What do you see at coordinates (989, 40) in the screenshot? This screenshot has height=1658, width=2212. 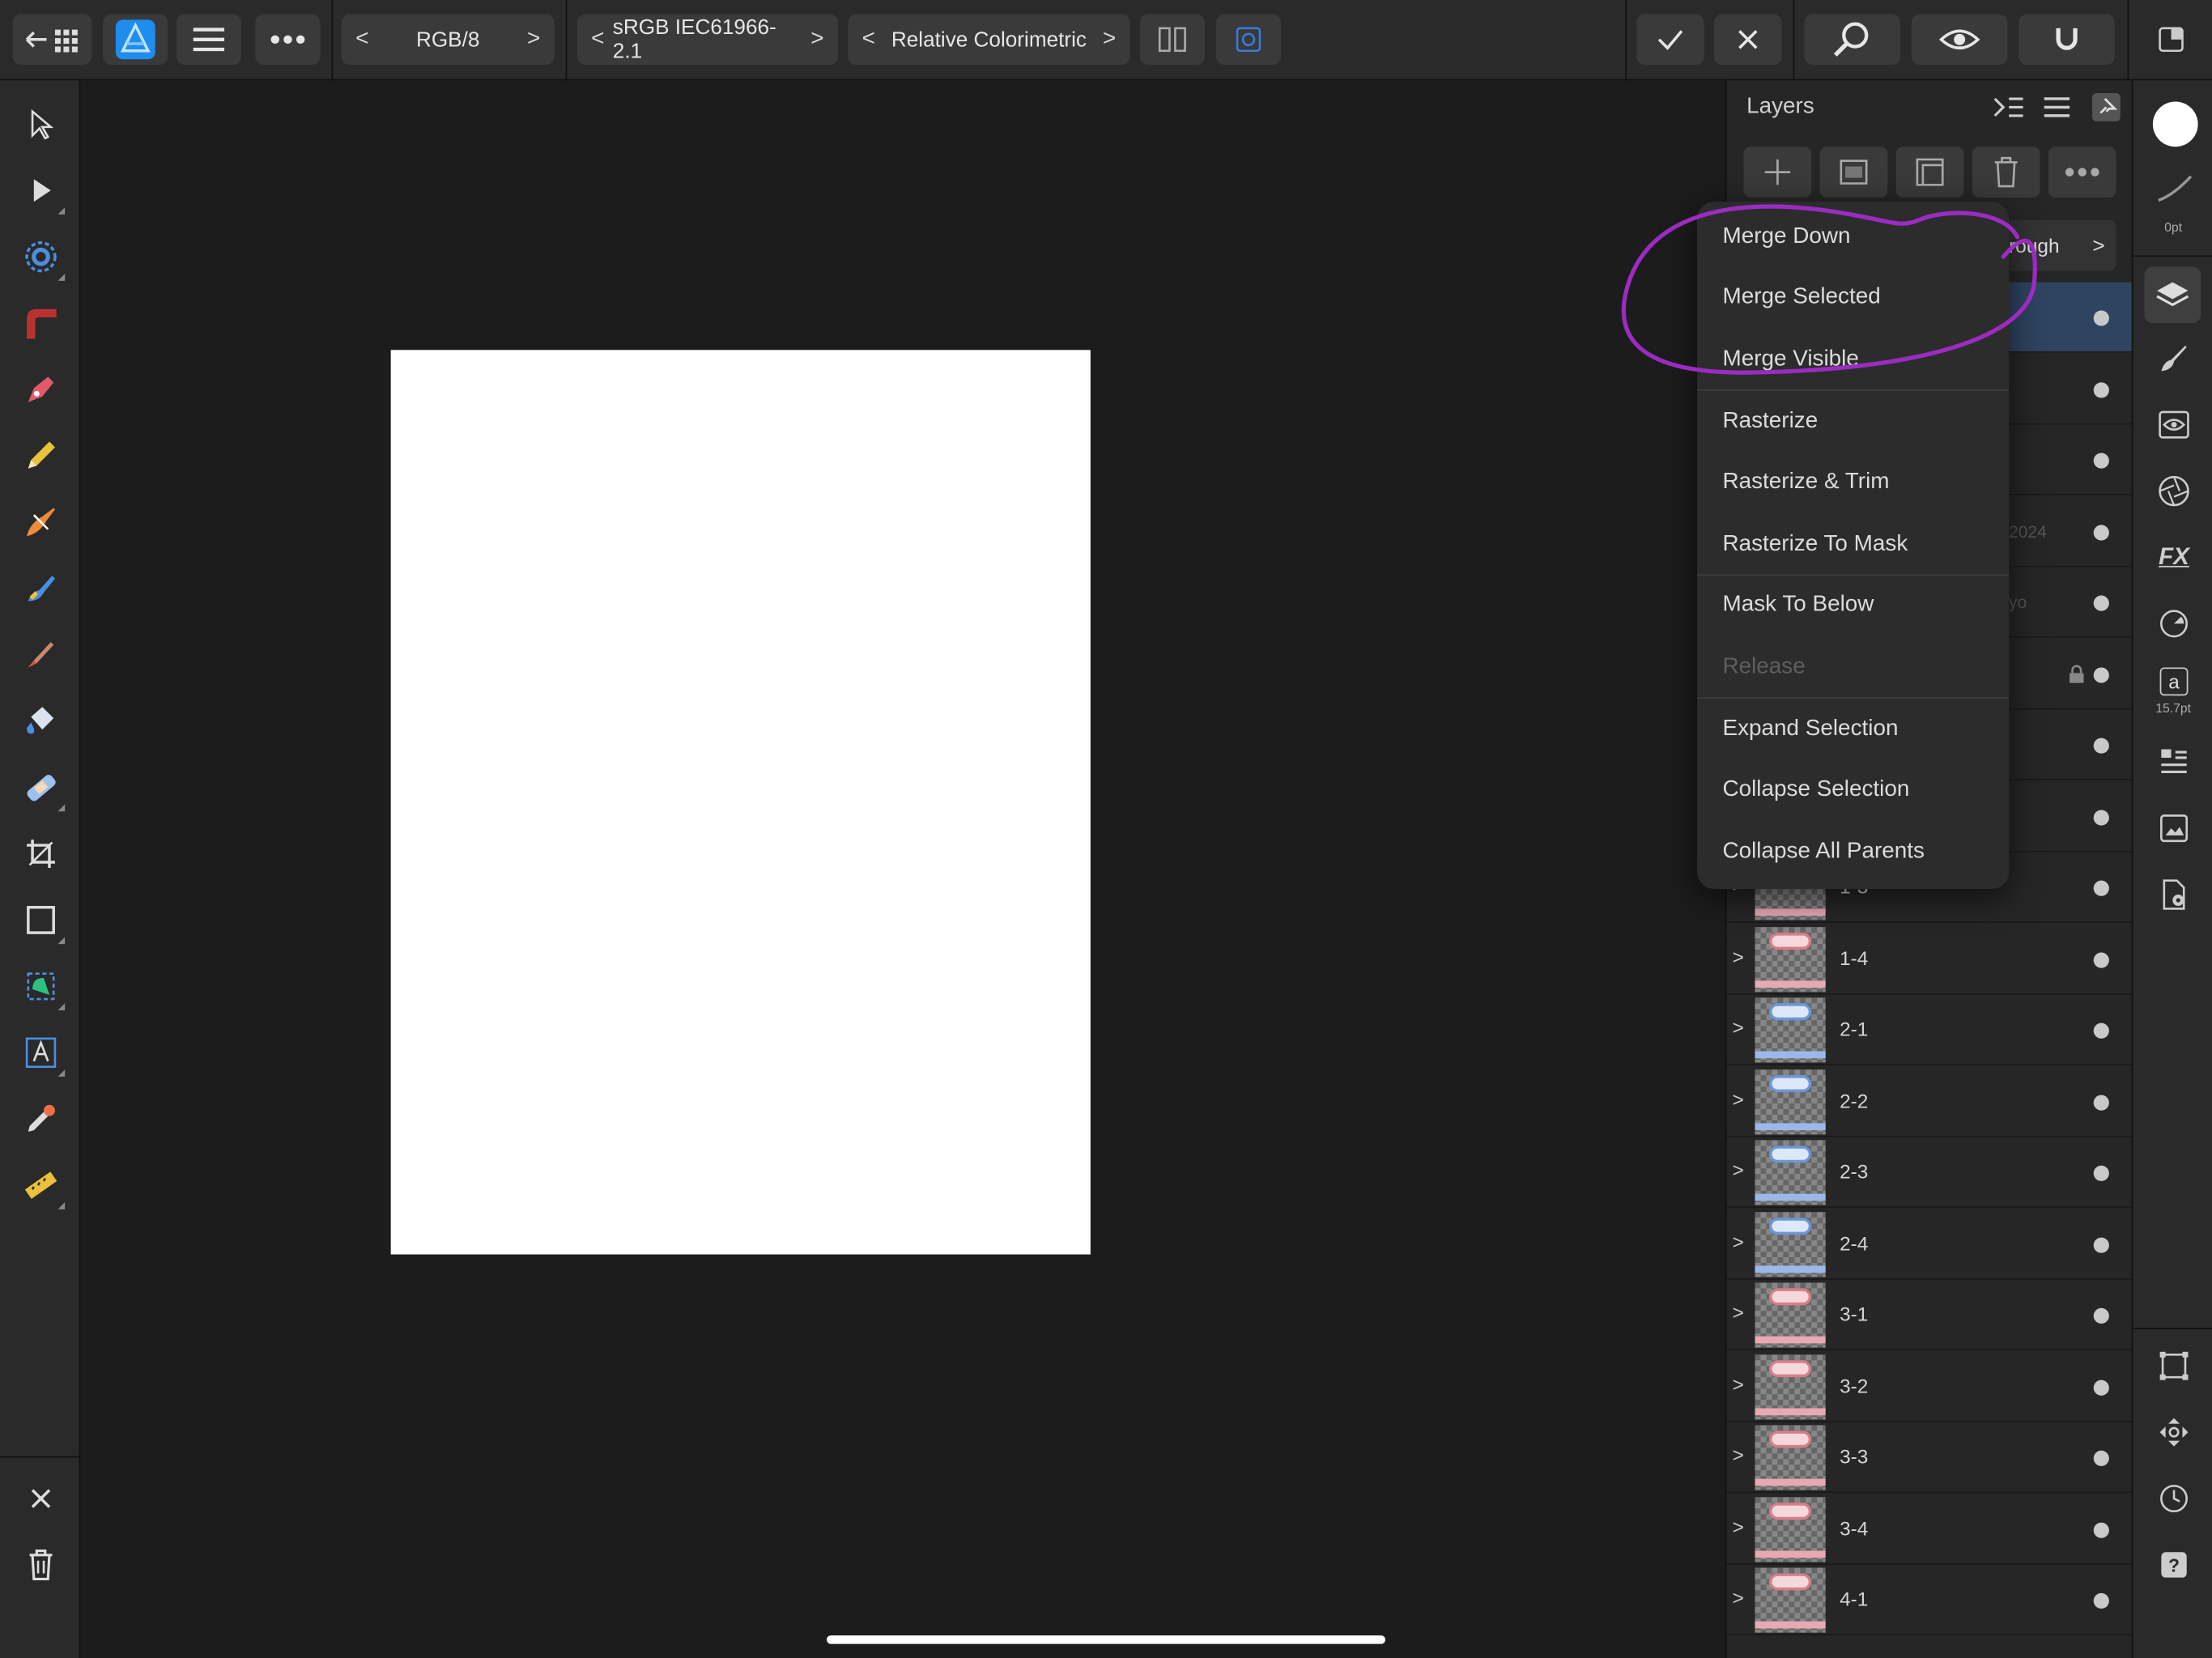 I see `rendering-intent-selector: < Relative Colorimetric >` at bounding box center [989, 40].